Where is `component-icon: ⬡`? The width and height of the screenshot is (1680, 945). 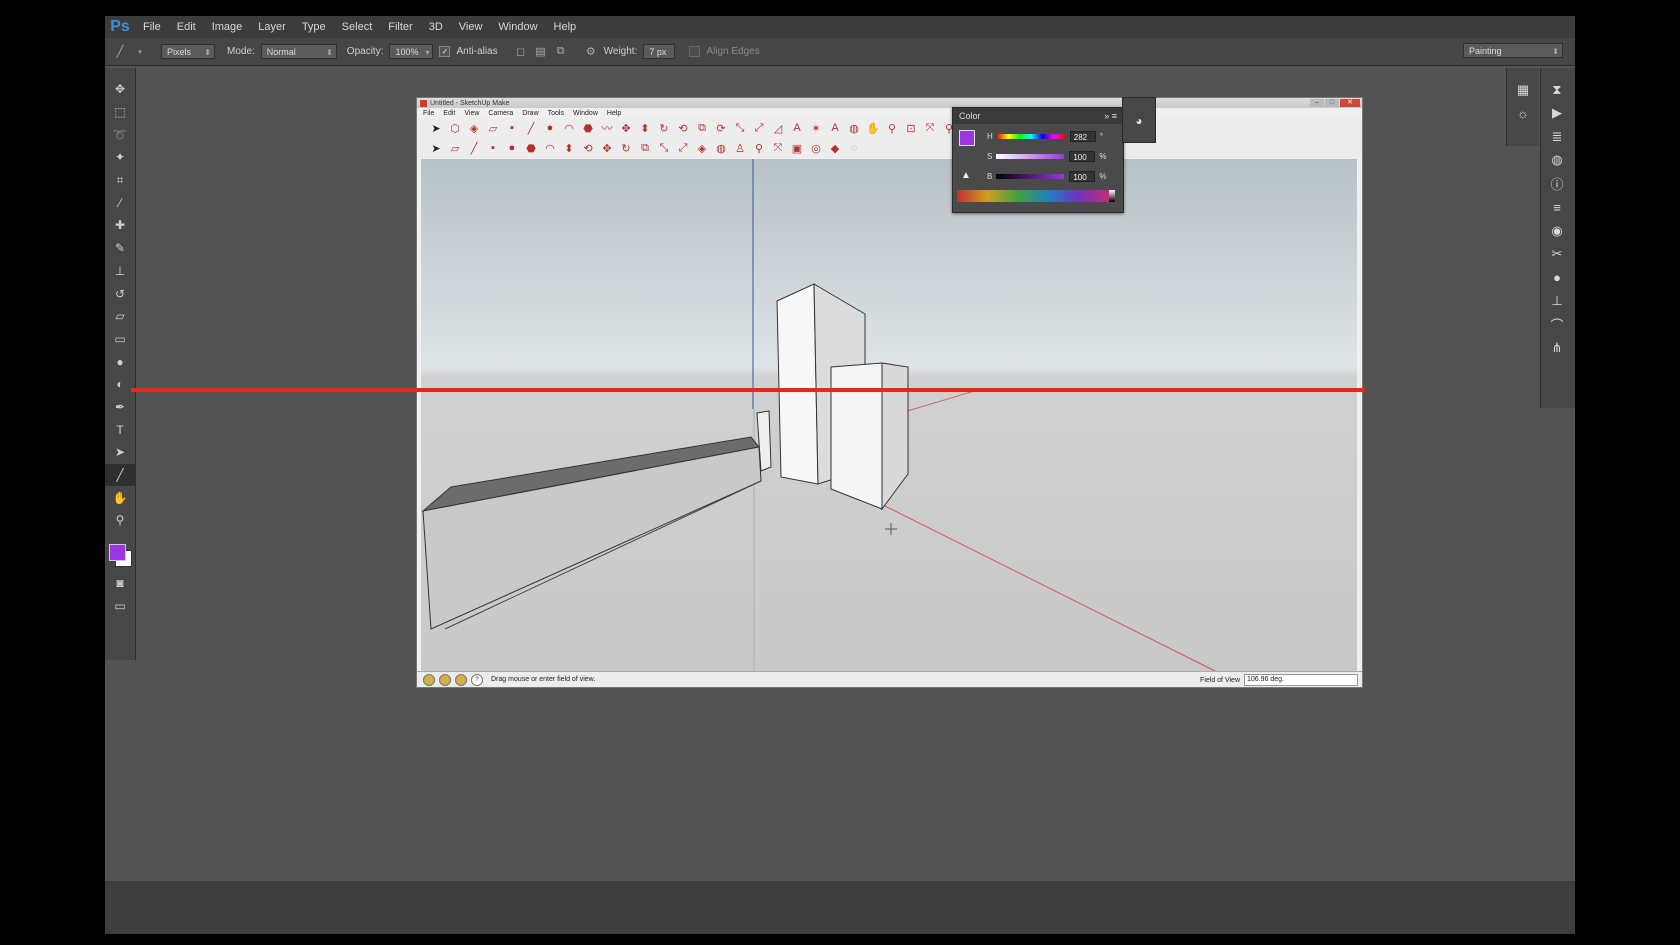
component-icon: ⬡ is located at coordinates (455, 128).